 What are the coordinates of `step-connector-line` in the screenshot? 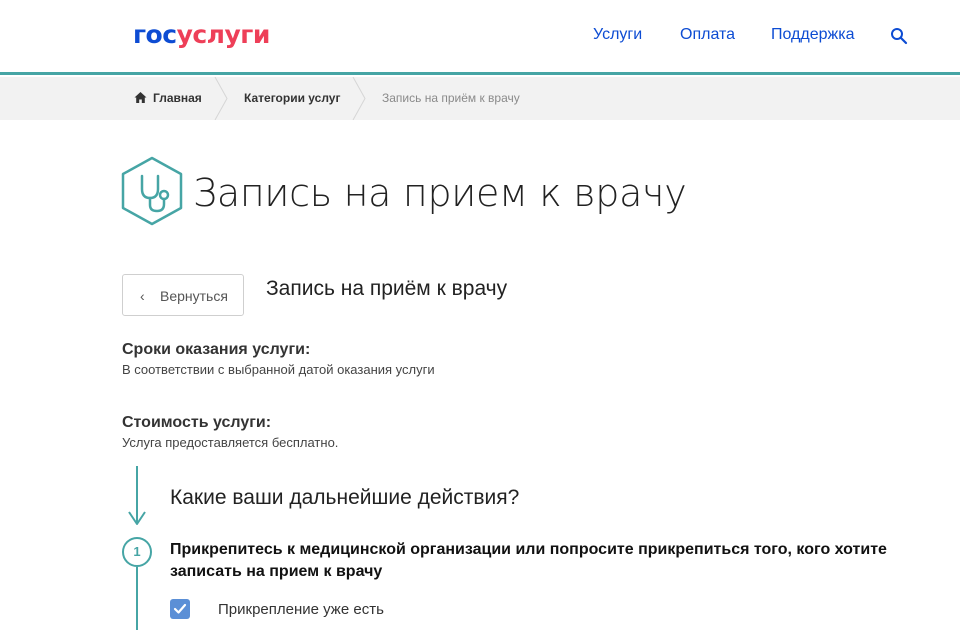 It's located at (137, 598).